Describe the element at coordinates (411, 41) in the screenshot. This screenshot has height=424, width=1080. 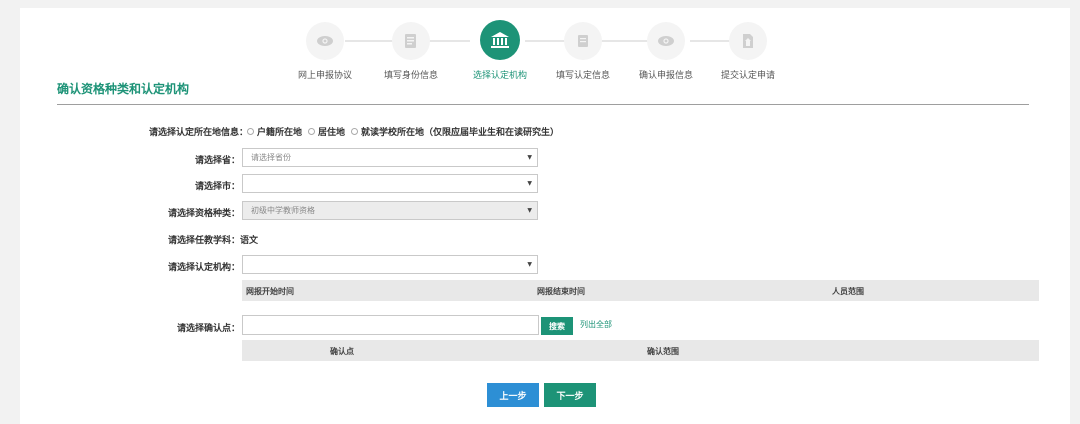
I see `document-icon` at that location.